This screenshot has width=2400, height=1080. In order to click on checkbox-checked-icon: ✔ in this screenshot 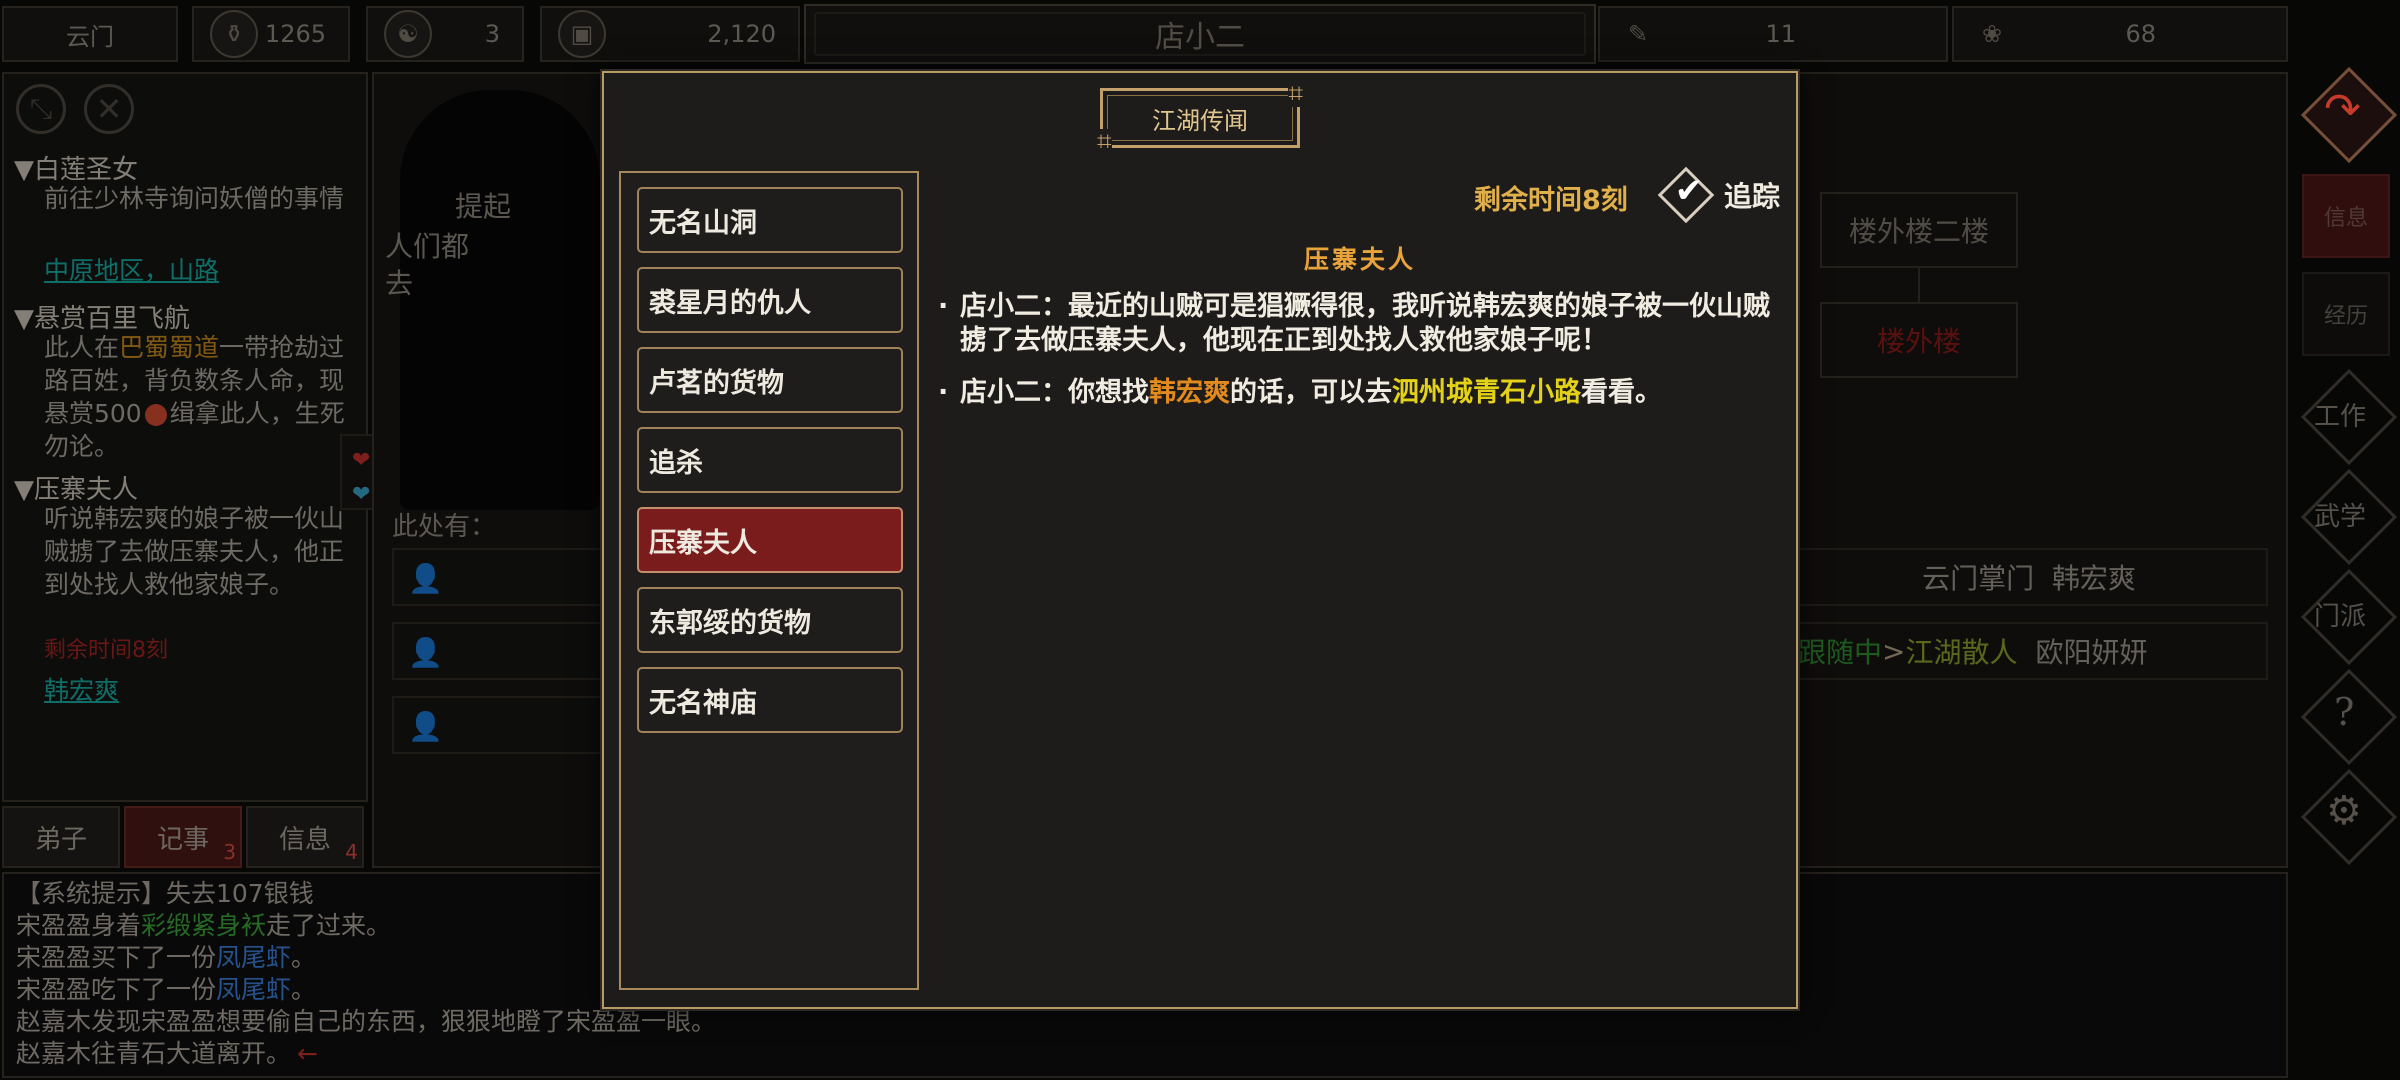, I will do `click(1686, 195)`.